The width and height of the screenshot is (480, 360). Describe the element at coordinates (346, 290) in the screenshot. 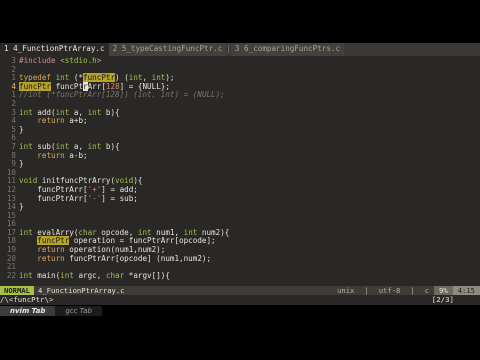

I see `status-fileformat: unix` at that location.